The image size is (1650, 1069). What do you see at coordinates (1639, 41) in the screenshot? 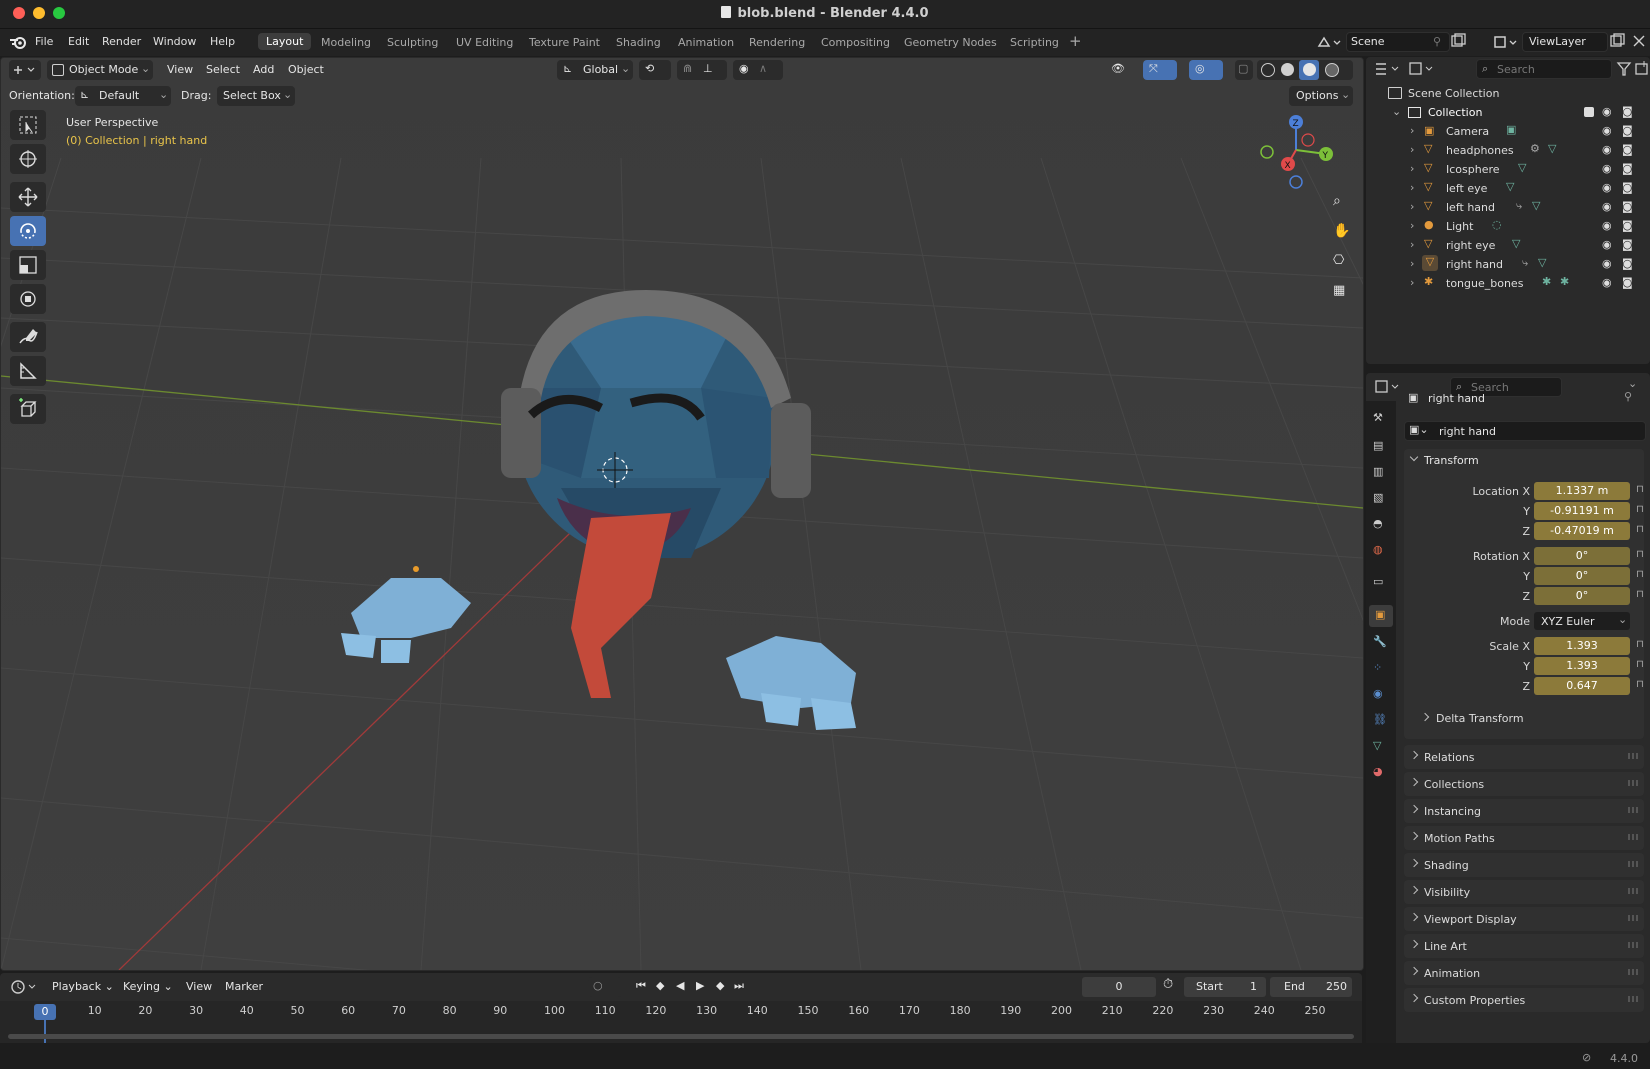
I see `remove-view-layer-icon` at bounding box center [1639, 41].